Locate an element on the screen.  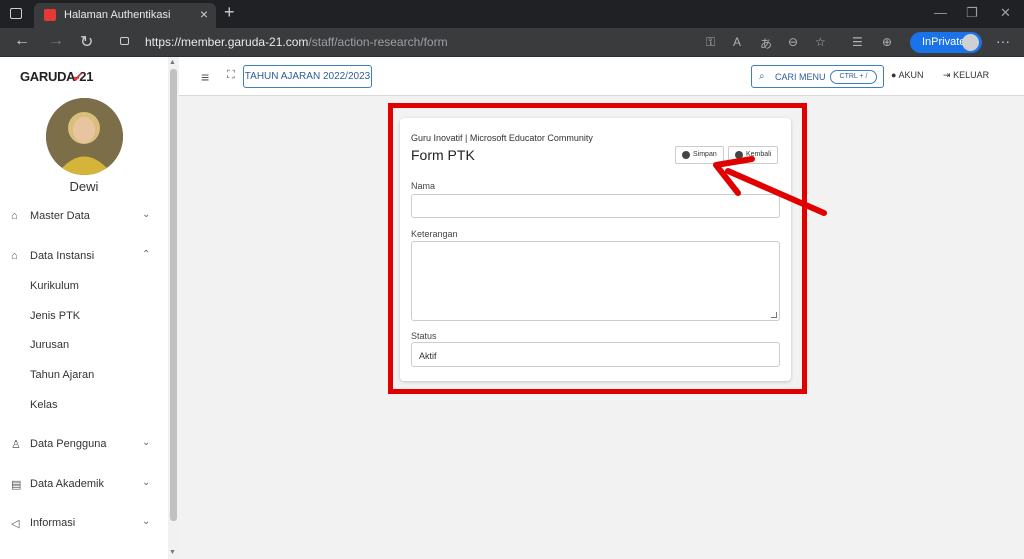
logout-icon: ⇥ is located at coordinates (947, 75).